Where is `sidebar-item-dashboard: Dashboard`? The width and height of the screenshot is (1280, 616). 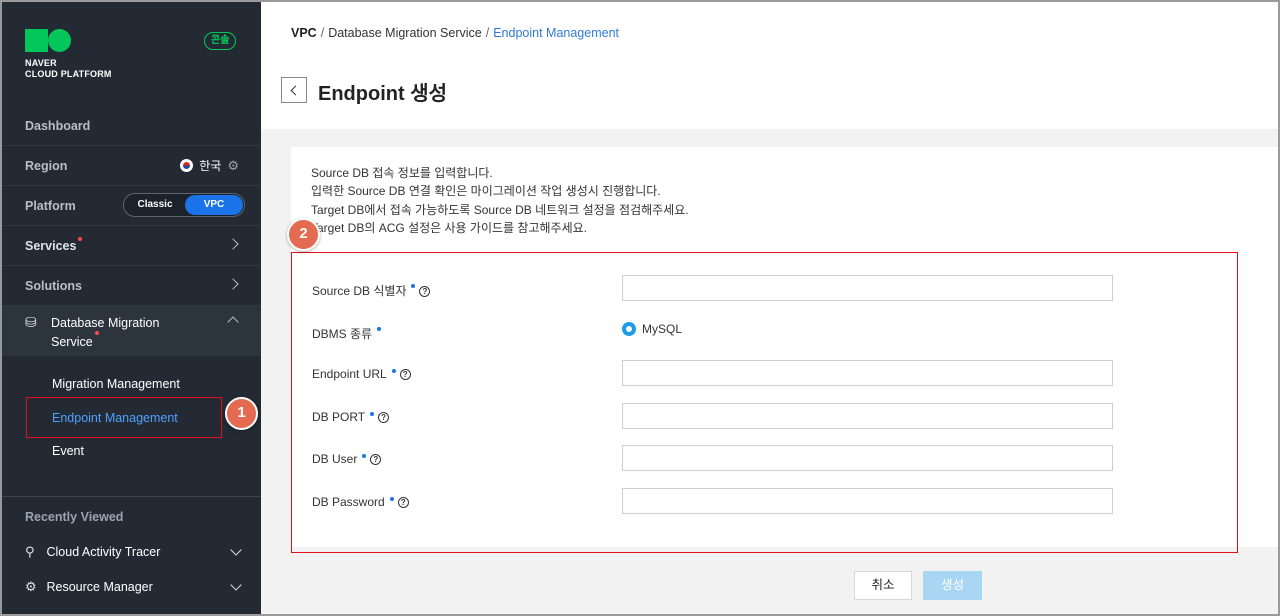
sidebar-item-dashboard: Dashboard is located at coordinates (131, 126).